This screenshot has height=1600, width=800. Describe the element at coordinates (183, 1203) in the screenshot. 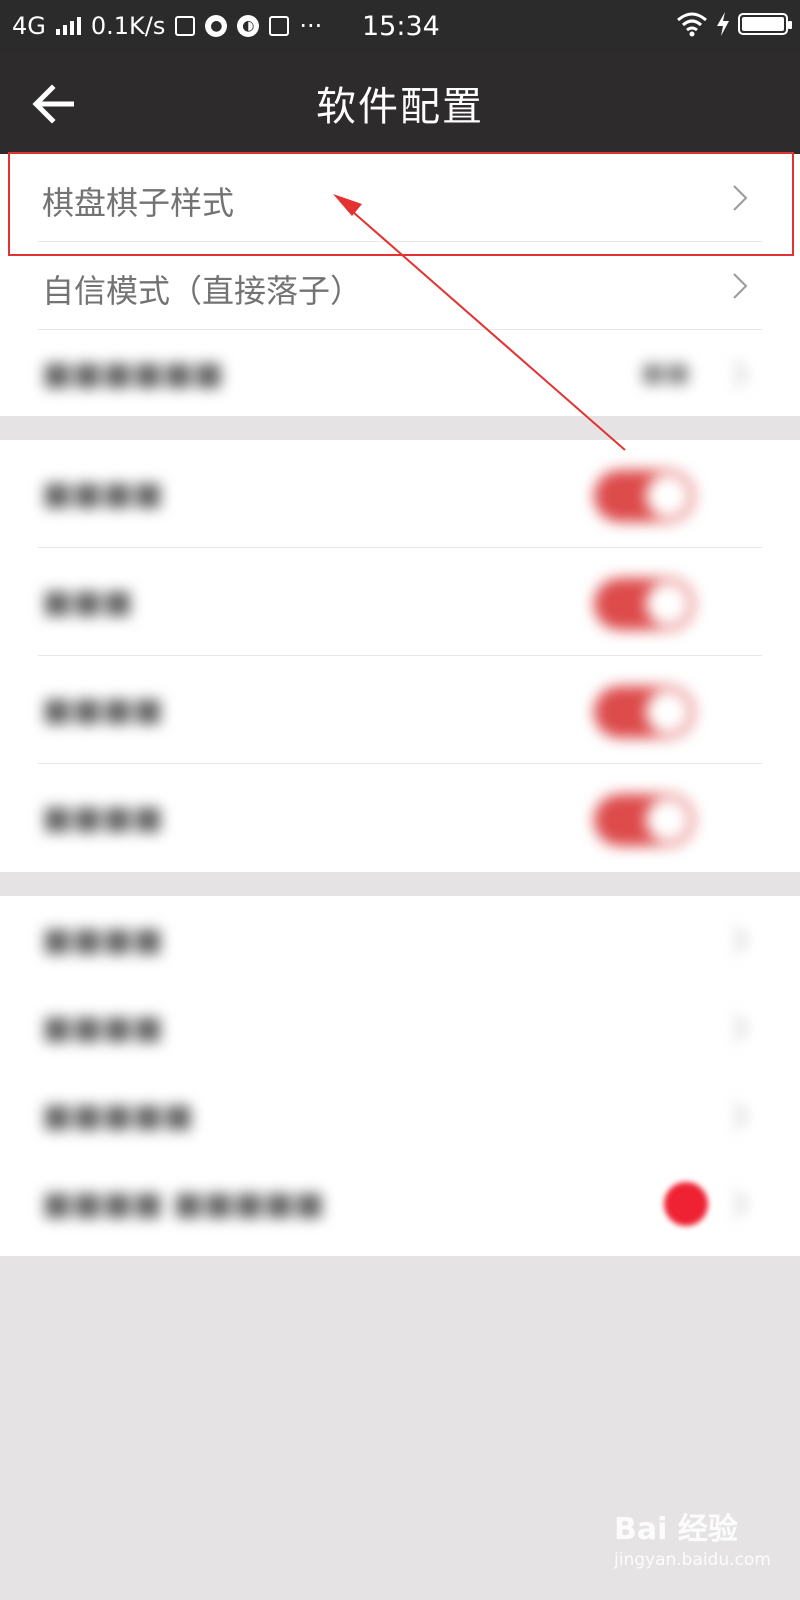

I see `blurred-label: ■■■■ ■■■■■` at that location.